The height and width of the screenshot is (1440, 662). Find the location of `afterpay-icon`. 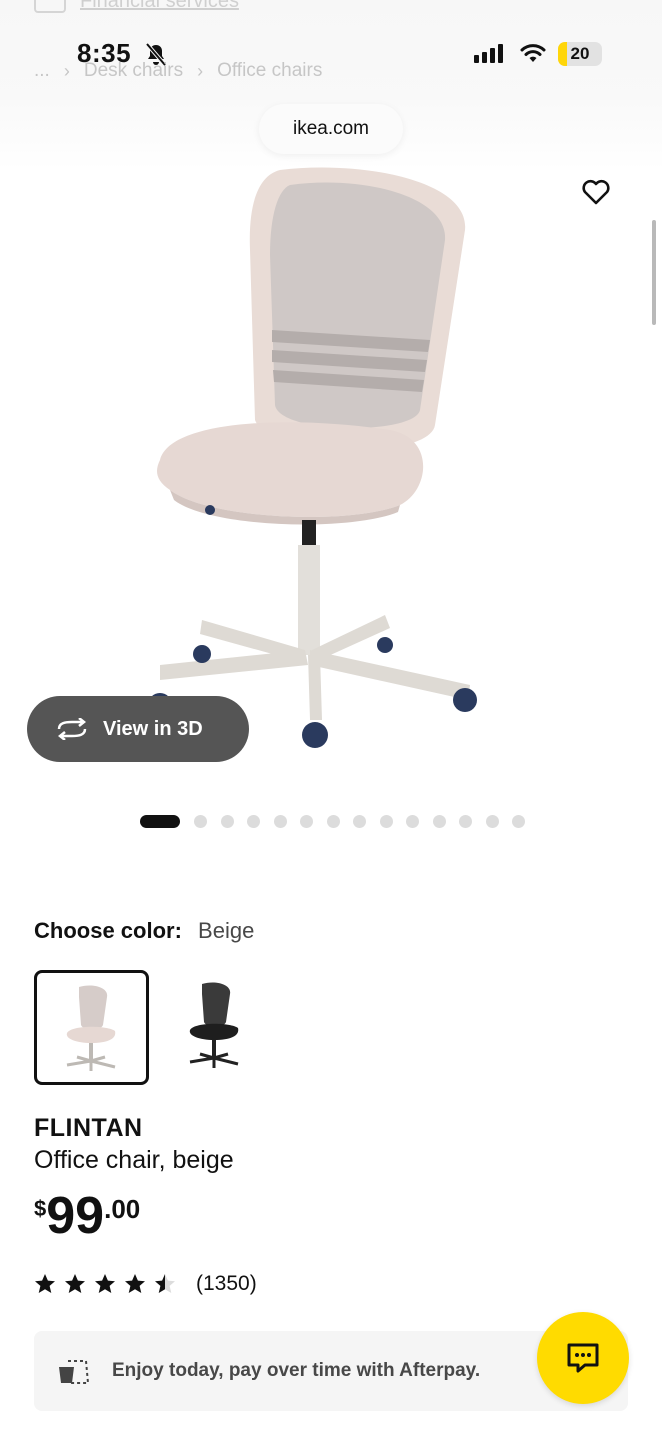

afterpay-icon is located at coordinates (74, 1372).